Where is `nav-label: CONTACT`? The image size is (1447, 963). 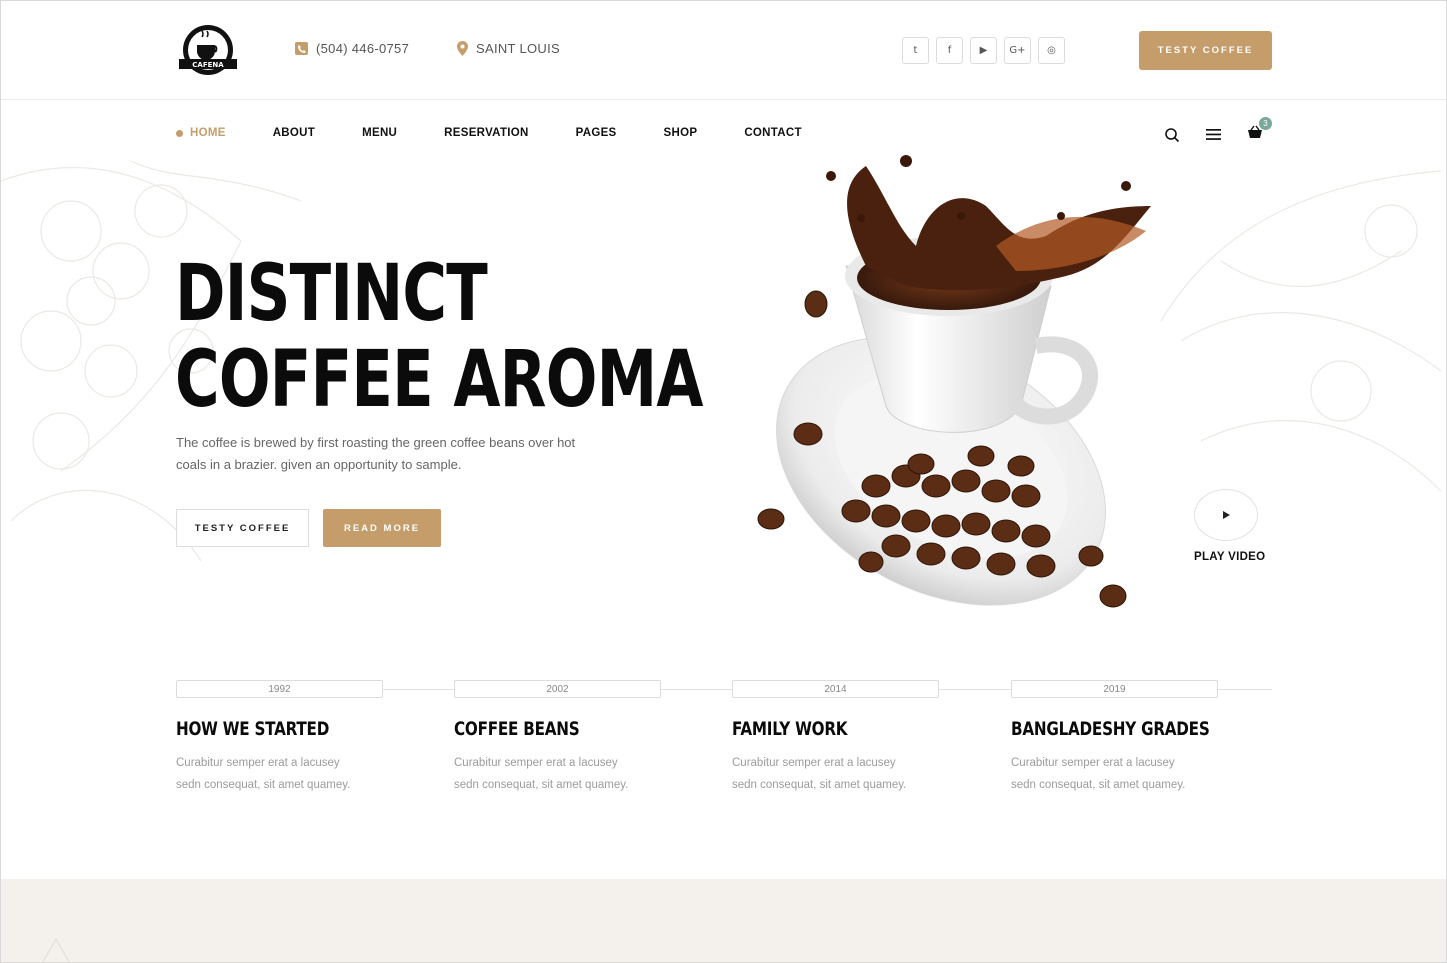
nav-label: CONTACT is located at coordinates (773, 133).